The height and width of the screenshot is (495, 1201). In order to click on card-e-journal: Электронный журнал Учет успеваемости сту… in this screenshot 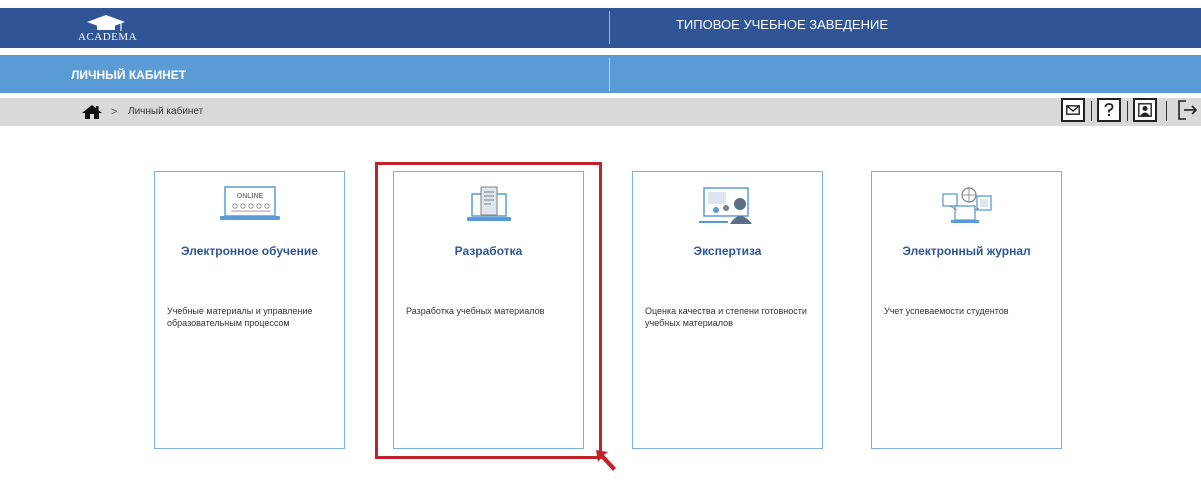, I will do `click(966, 310)`.